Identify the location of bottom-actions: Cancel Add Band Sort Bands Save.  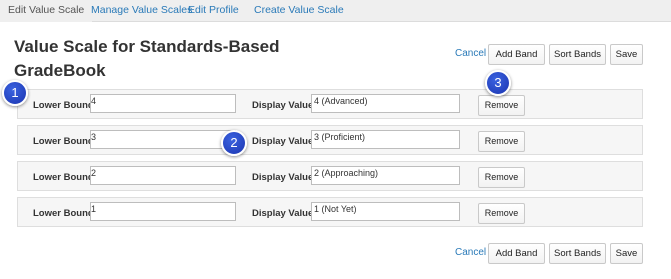
(550, 254).